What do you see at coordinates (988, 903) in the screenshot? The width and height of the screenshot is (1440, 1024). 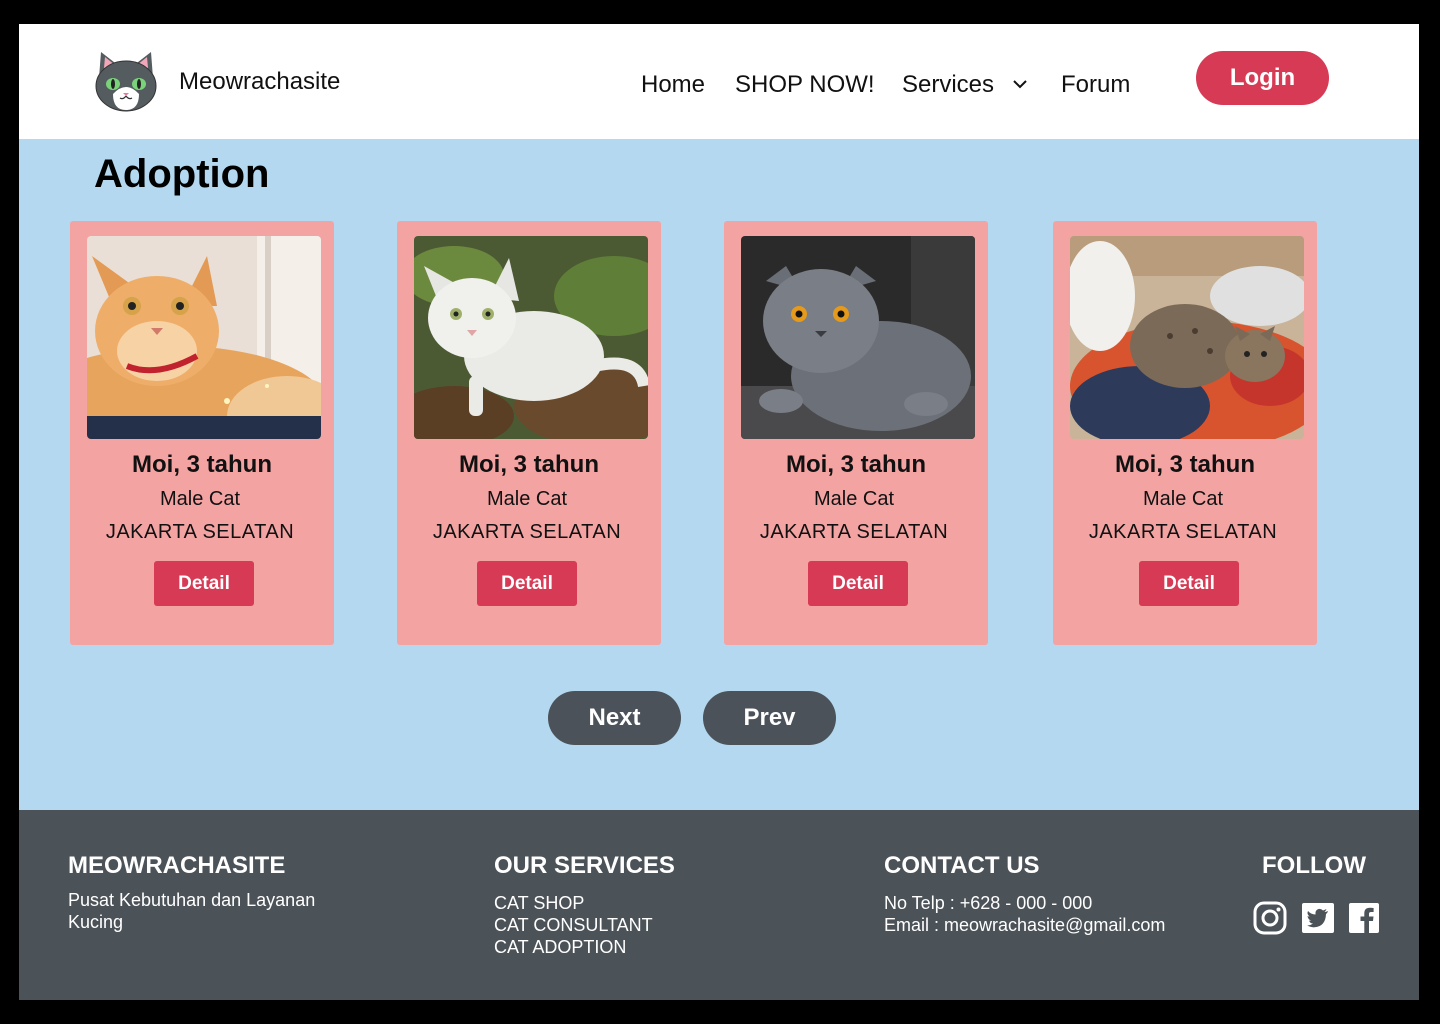 I see `footer-phone: No Telp : +628 - 000 - 000` at bounding box center [988, 903].